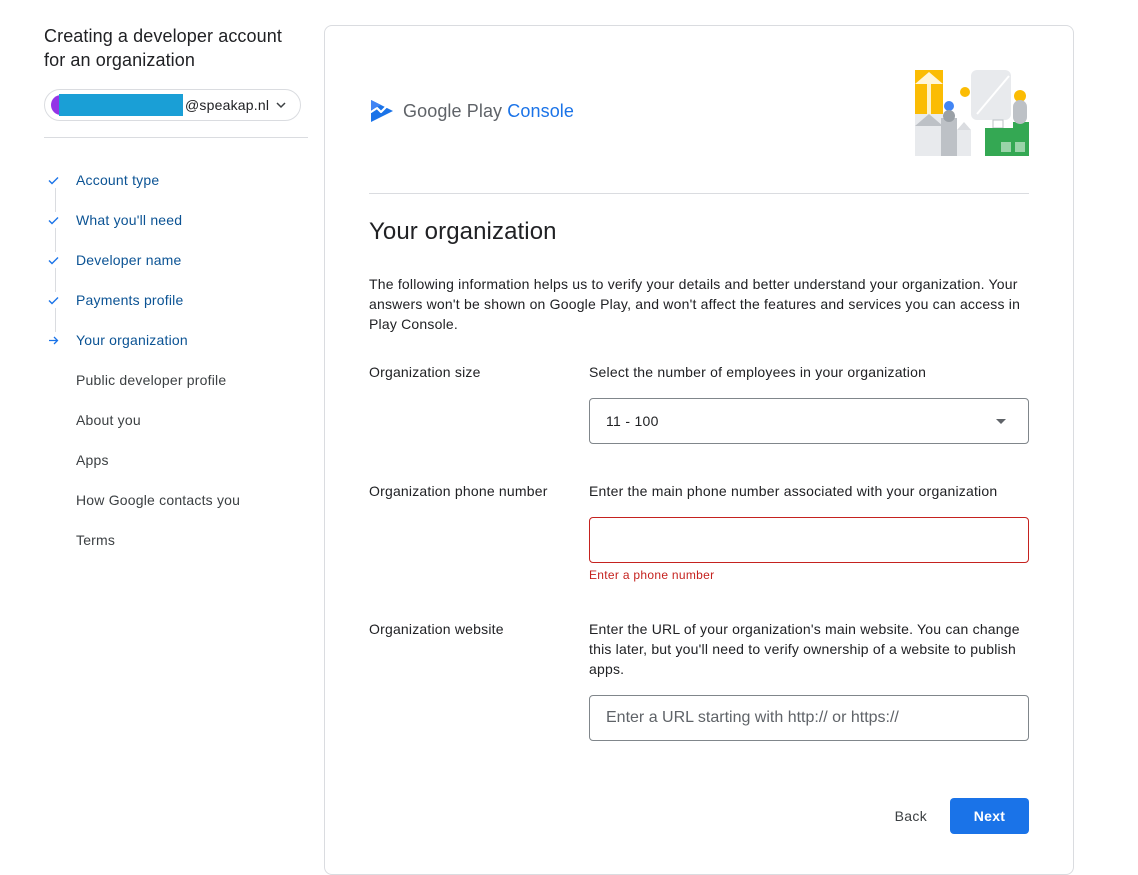  I want to click on sidebar-step-label: Your organization, so click(132, 340).